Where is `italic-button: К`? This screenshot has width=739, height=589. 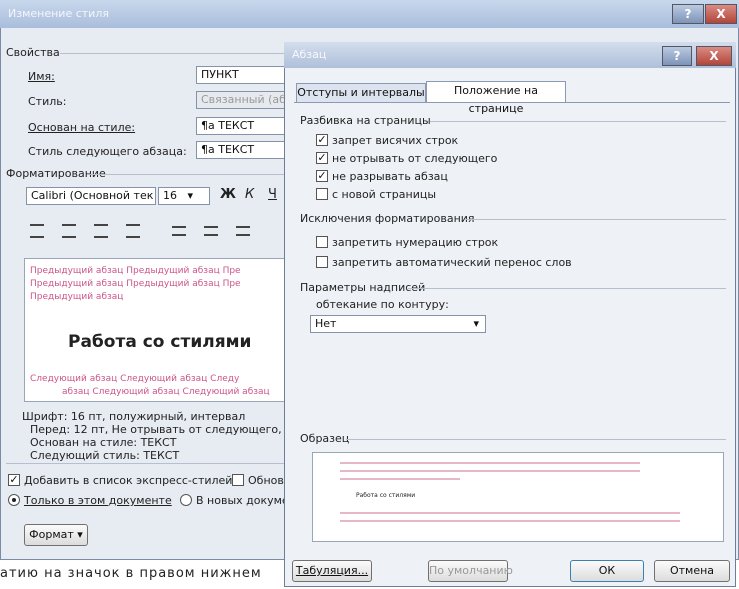 italic-button: К is located at coordinates (249, 194).